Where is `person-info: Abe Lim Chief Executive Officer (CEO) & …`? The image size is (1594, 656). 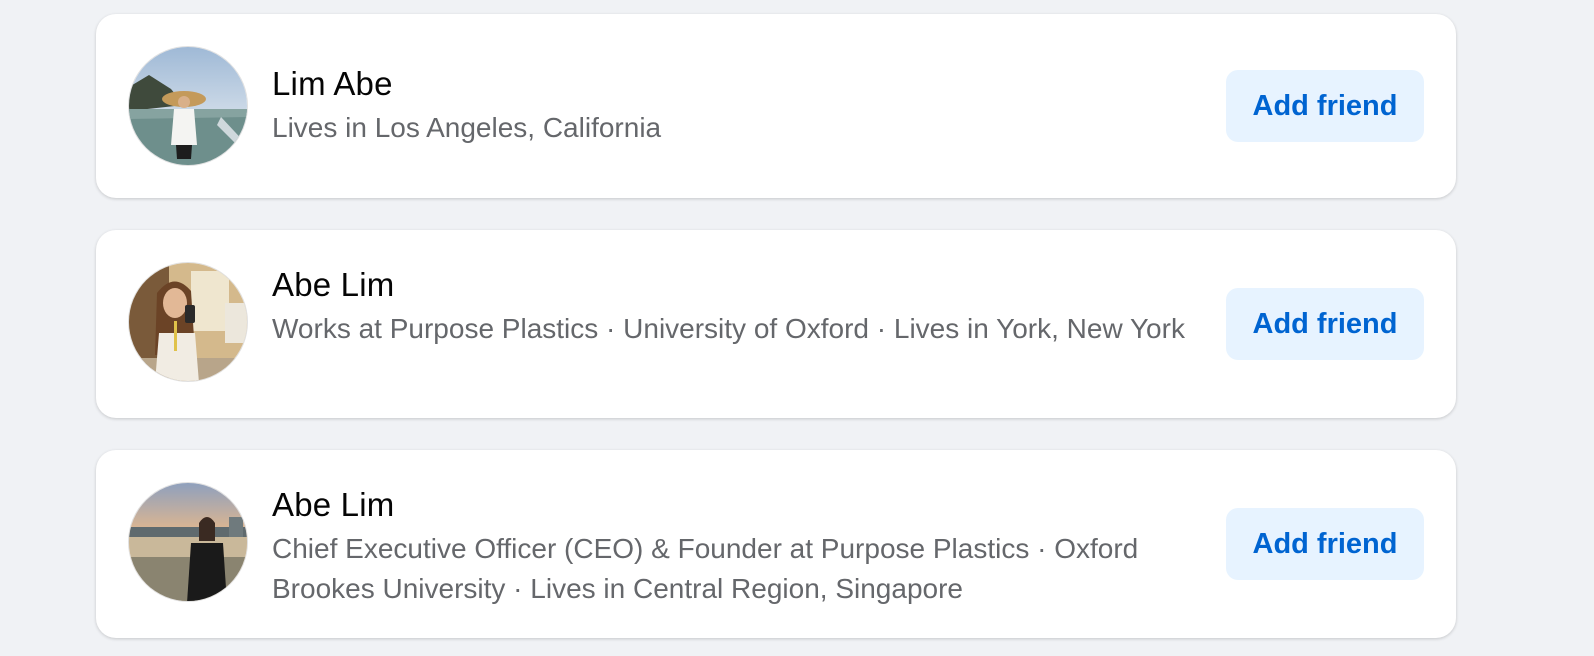
person-info: Abe Lim Chief Executive Officer (CEO) & … is located at coordinates (742, 547).